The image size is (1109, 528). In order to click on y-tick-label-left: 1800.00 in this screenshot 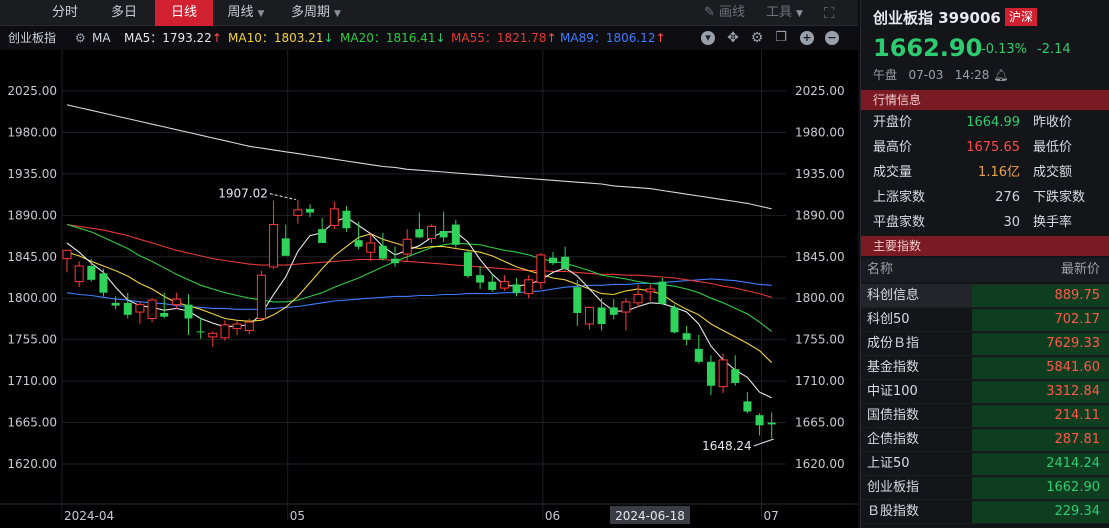, I will do `click(32, 298)`.